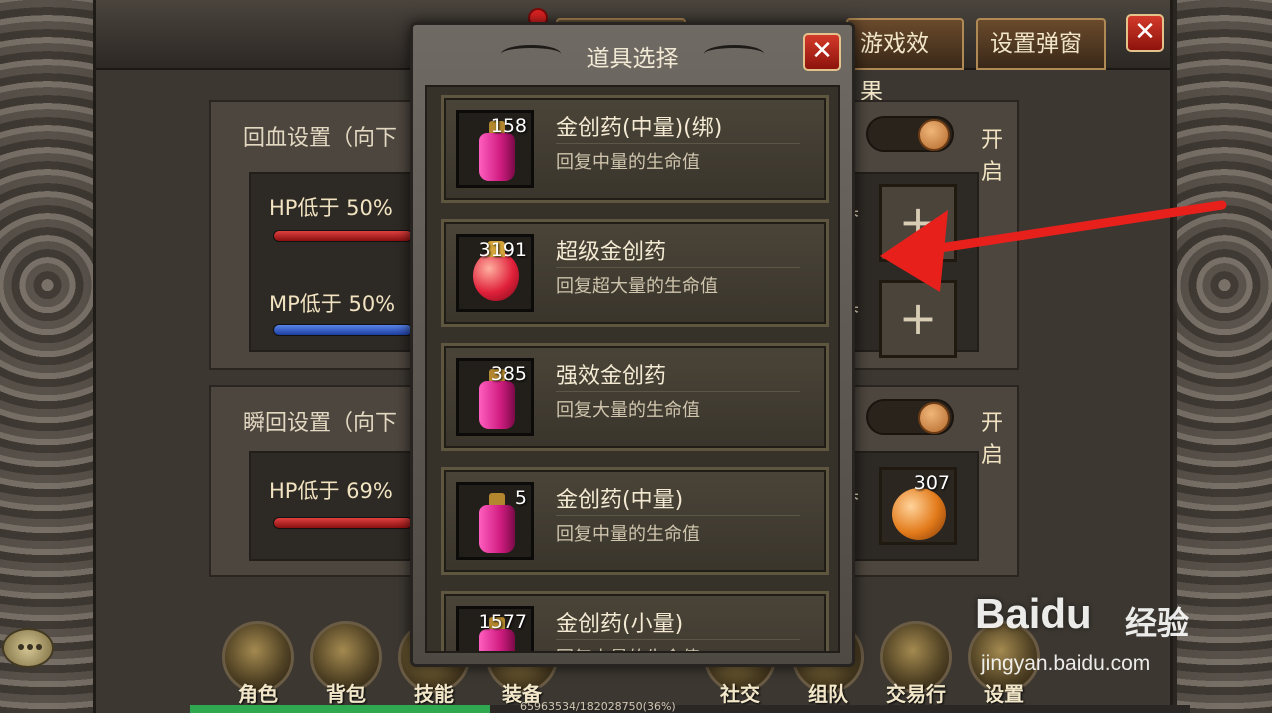 The height and width of the screenshot is (713, 1272). Describe the element at coordinates (495, 149) in the screenshot. I see `item-icon-box: 158` at that location.